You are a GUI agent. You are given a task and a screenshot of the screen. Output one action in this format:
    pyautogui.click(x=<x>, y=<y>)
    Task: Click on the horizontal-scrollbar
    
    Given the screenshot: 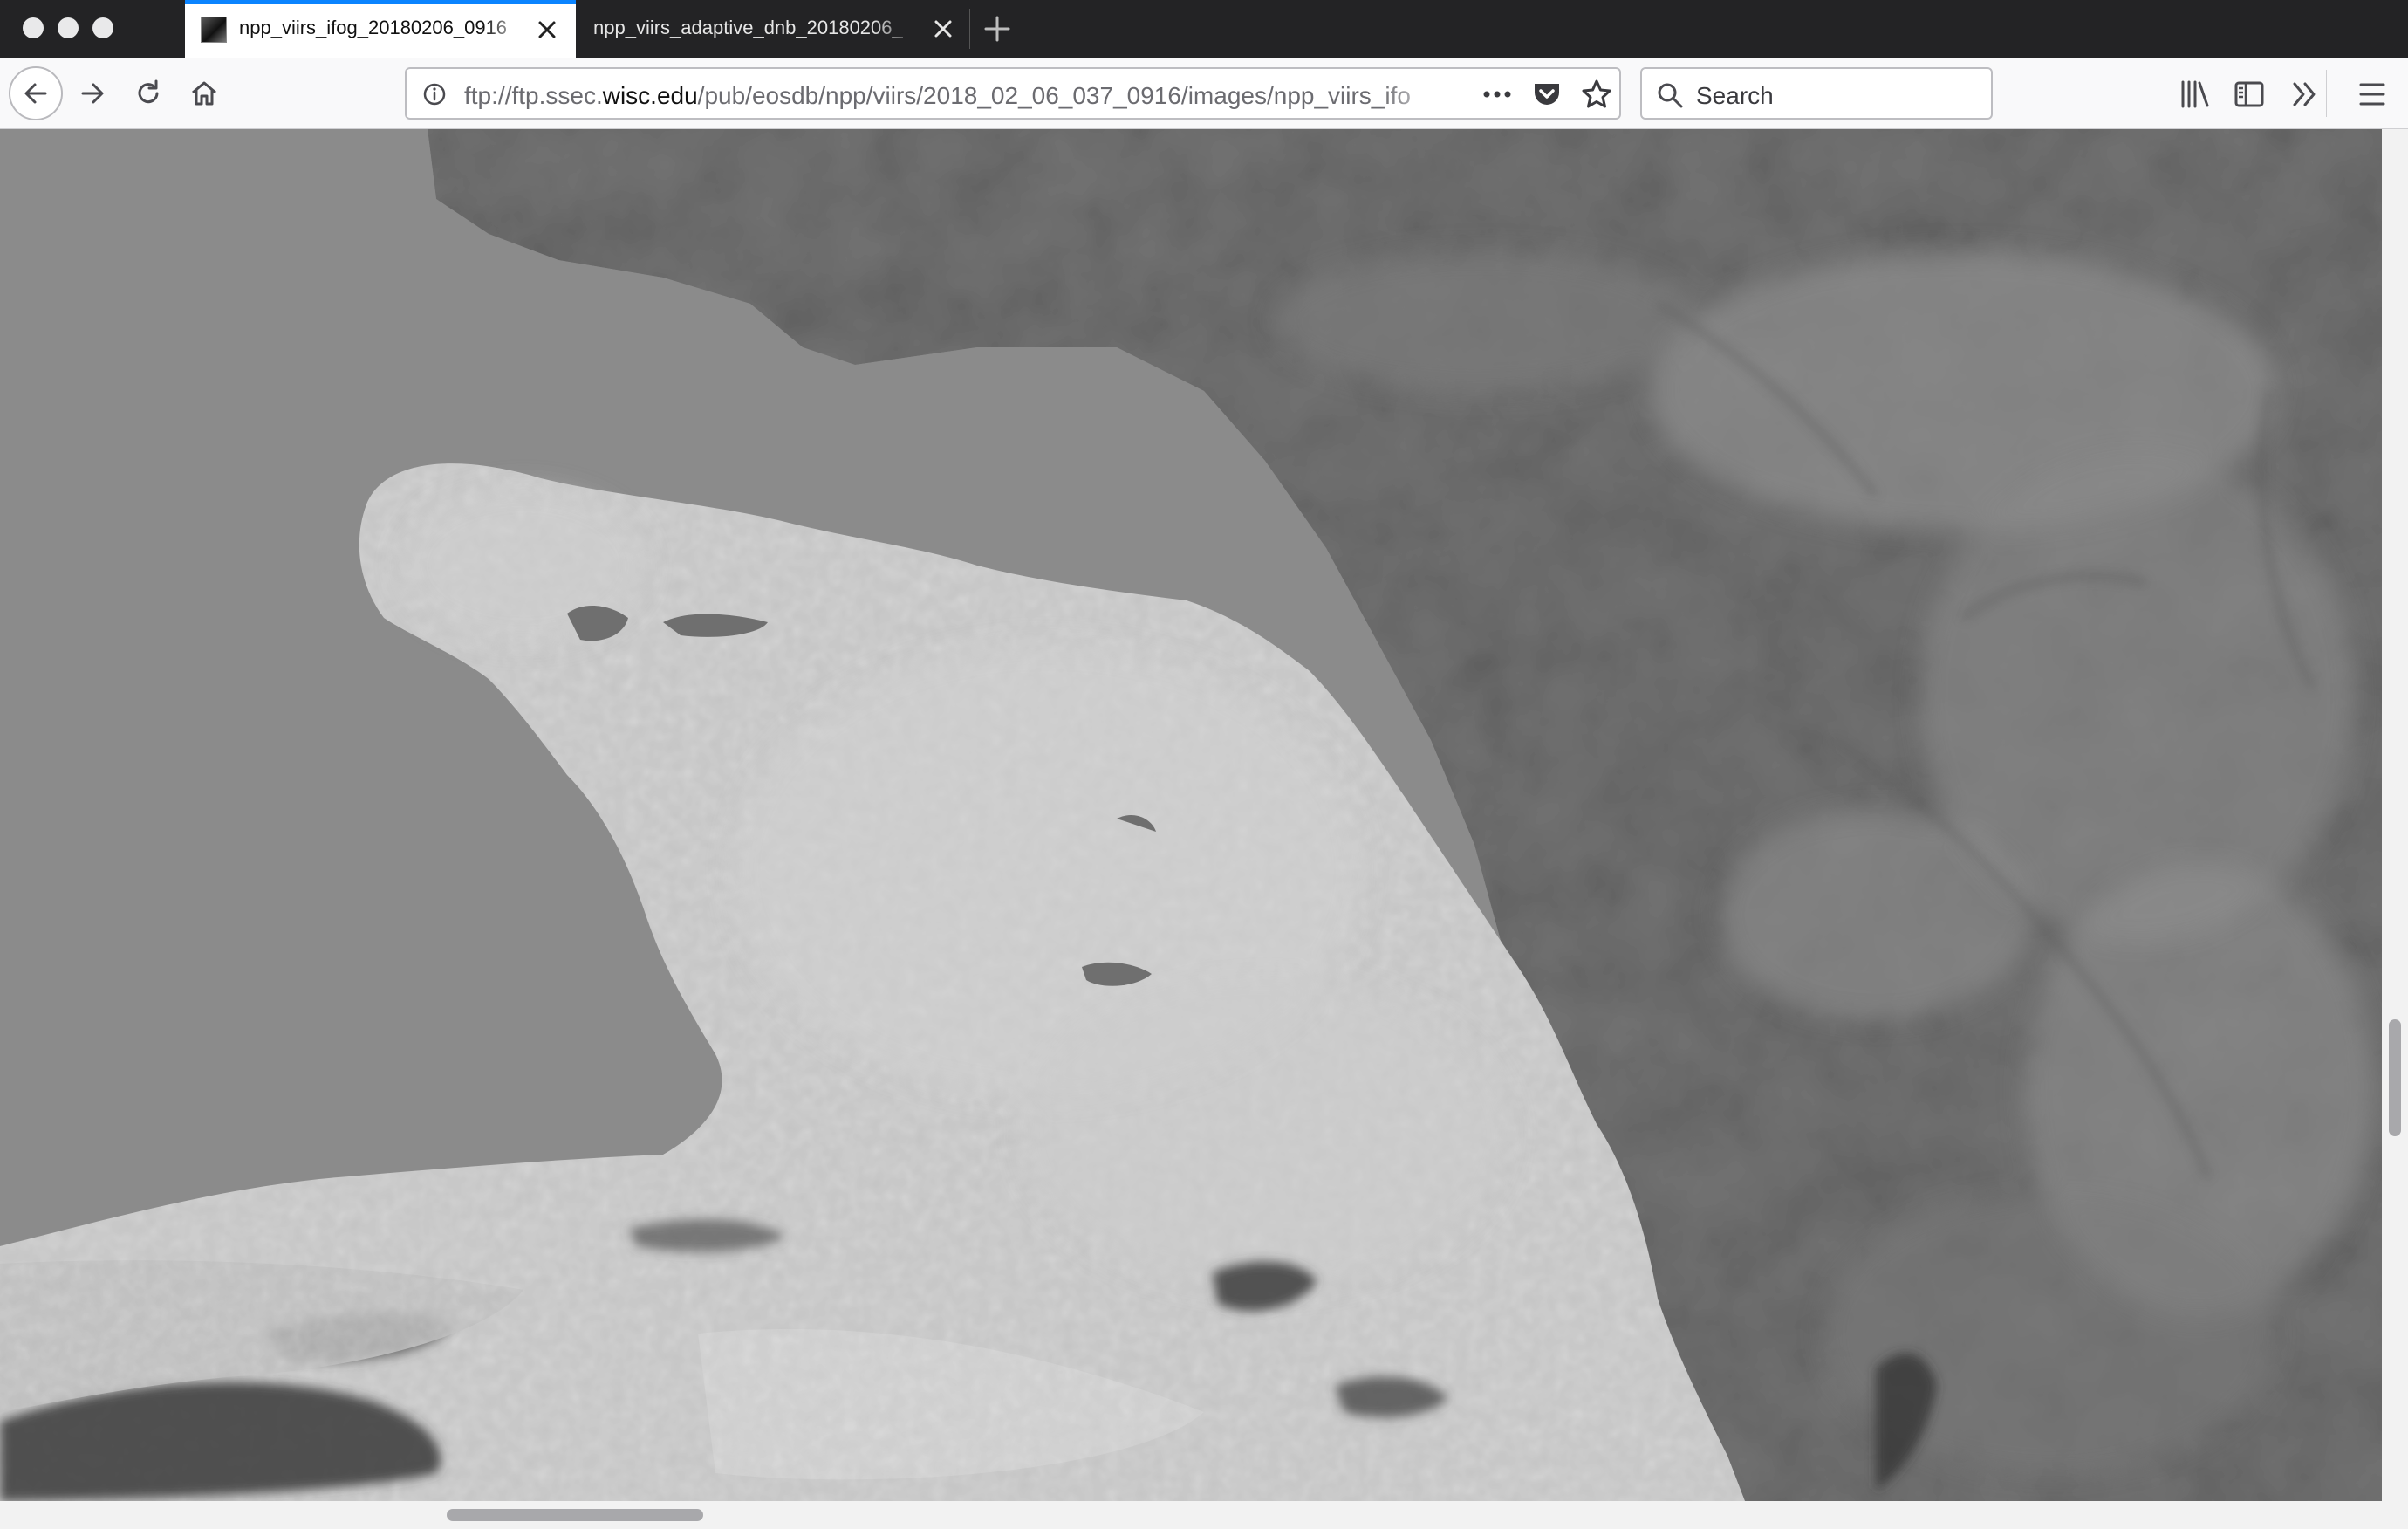 What is the action you would take?
    pyautogui.click(x=1204, y=1515)
    